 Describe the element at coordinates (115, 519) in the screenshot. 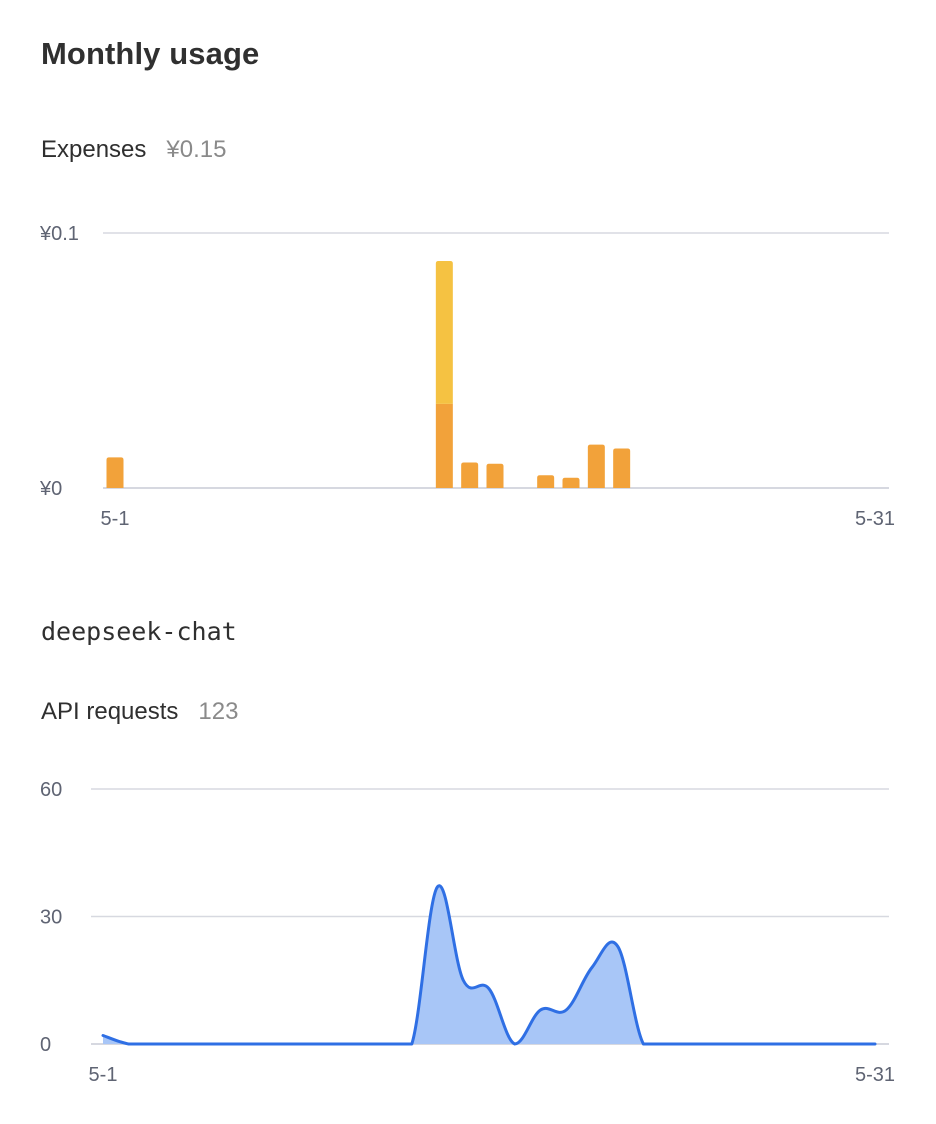

I see `expenses-x-tick-label: 5-1` at that location.